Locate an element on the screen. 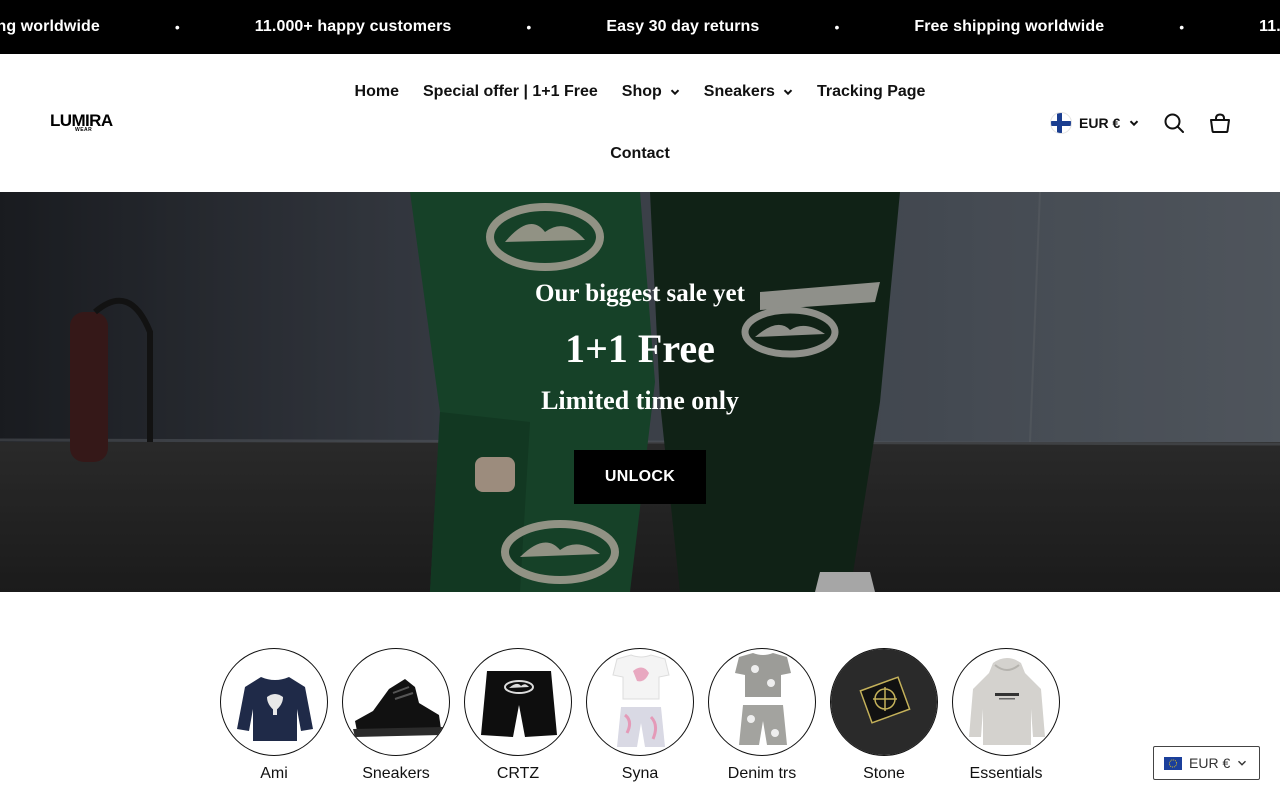 Image resolution: width=1280 pixels, height=800 pixels. finland-flag-icon is located at coordinates (1061, 123).